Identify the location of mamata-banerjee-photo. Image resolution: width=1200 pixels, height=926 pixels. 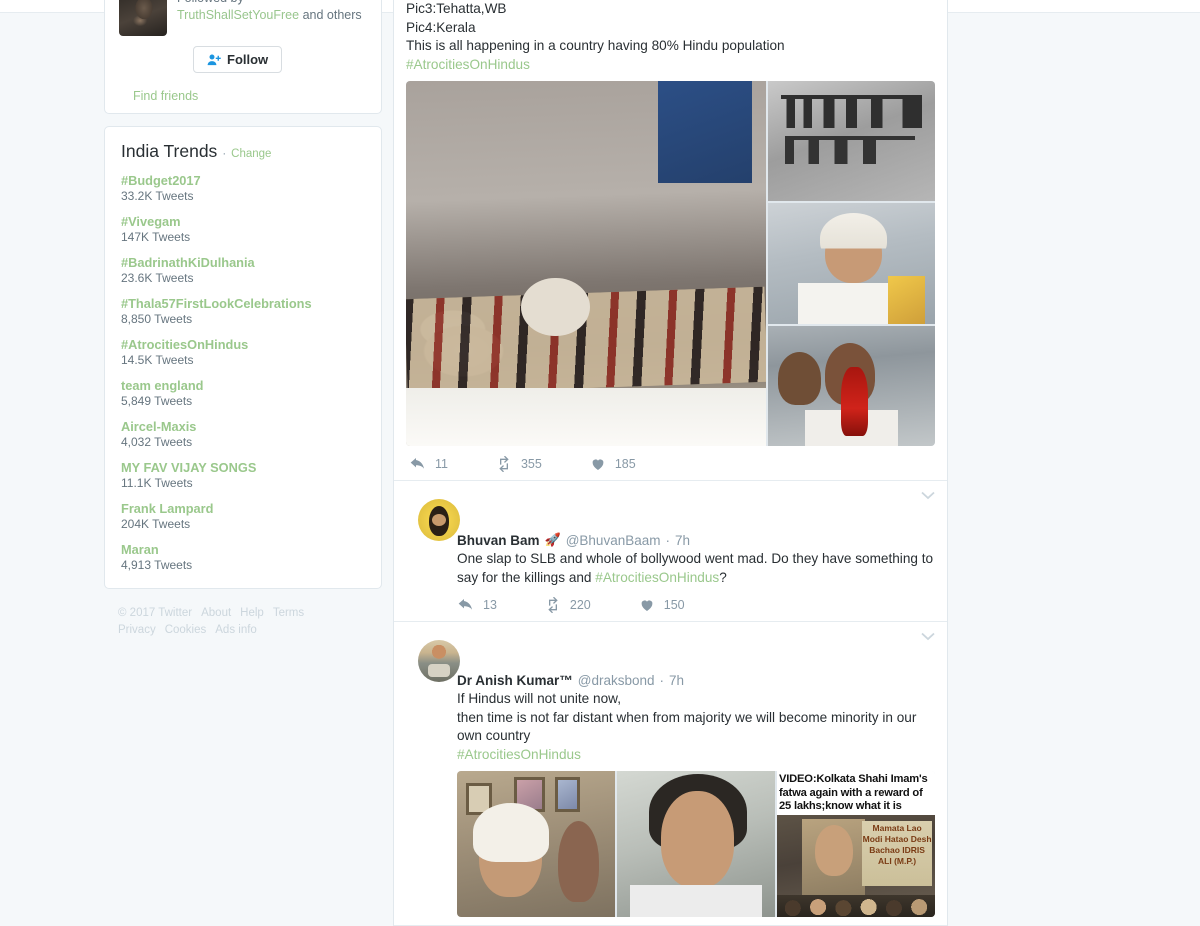
(696, 844).